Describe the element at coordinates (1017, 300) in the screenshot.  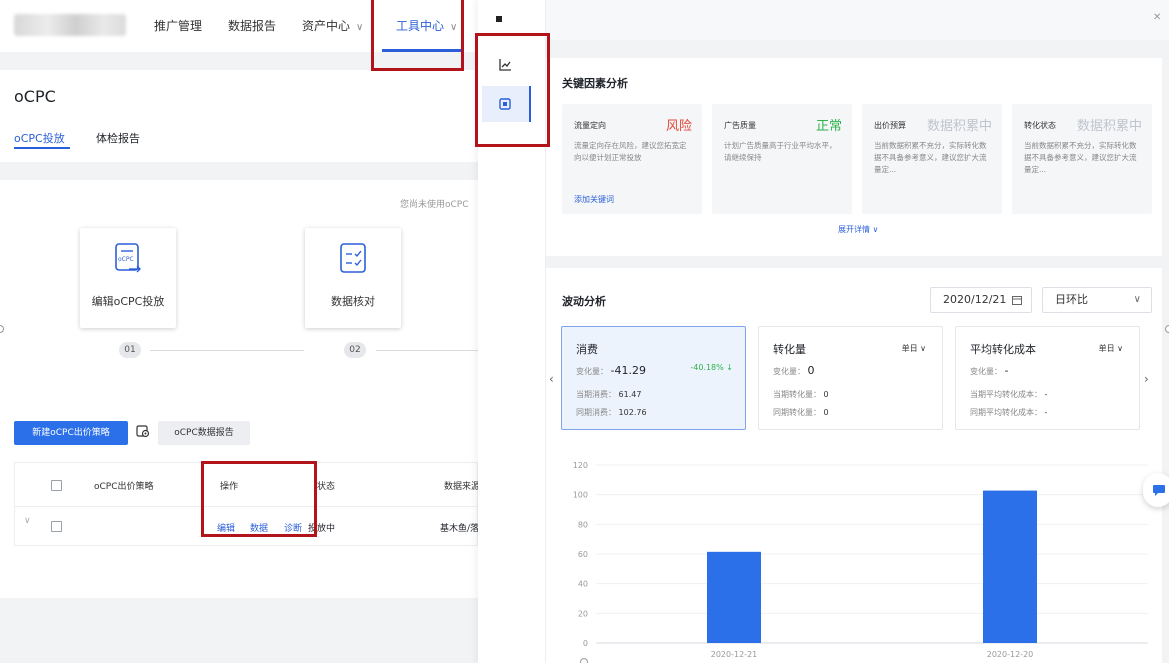
I see `calendar-icon` at that location.